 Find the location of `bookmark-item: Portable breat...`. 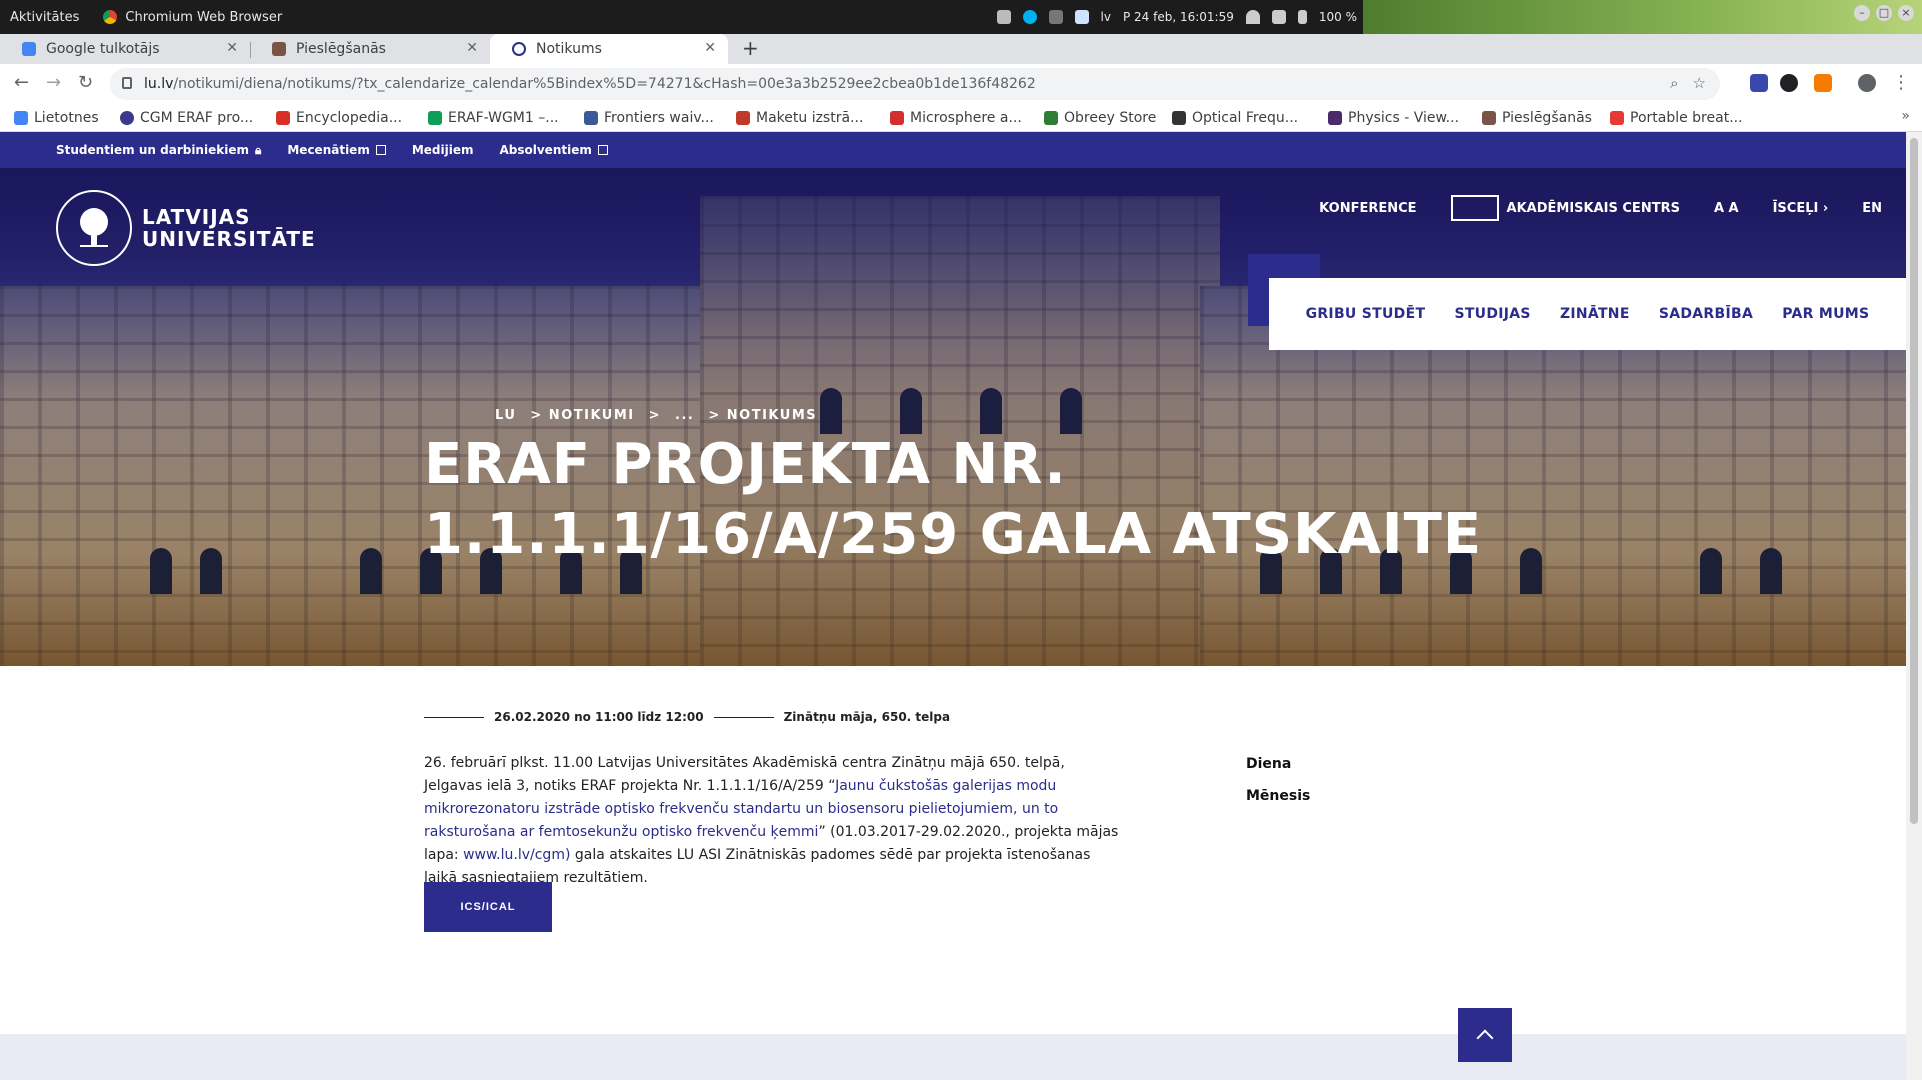

bookmark-item: Portable breat... is located at coordinates (1676, 118).